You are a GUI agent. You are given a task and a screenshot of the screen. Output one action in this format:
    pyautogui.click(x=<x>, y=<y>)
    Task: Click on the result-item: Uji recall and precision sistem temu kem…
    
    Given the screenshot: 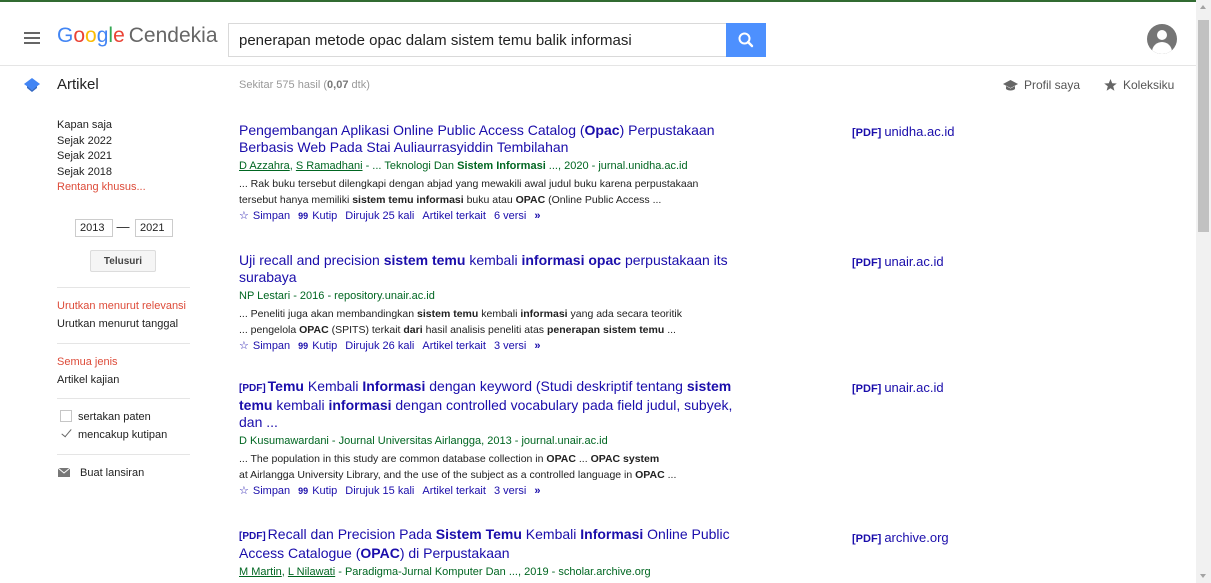 What is the action you would take?
    pyautogui.click(x=496, y=302)
    